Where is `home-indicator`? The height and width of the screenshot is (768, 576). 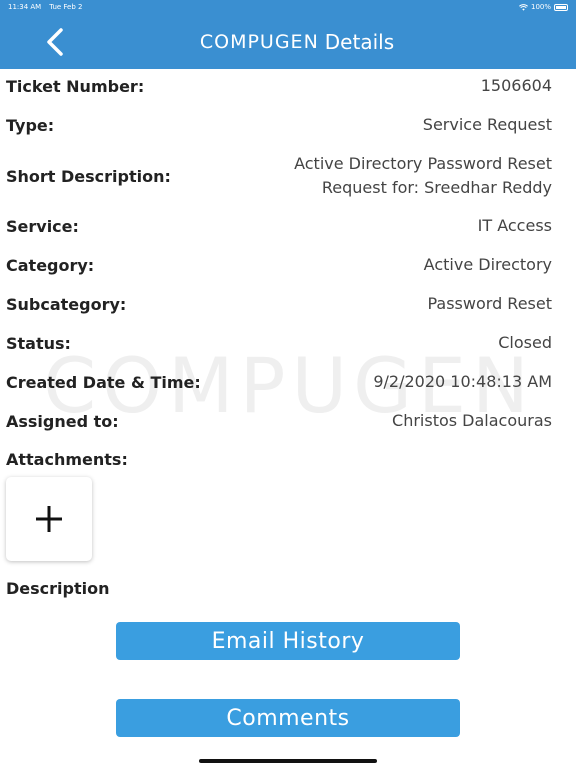
home-indicator is located at coordinates (288, 761).